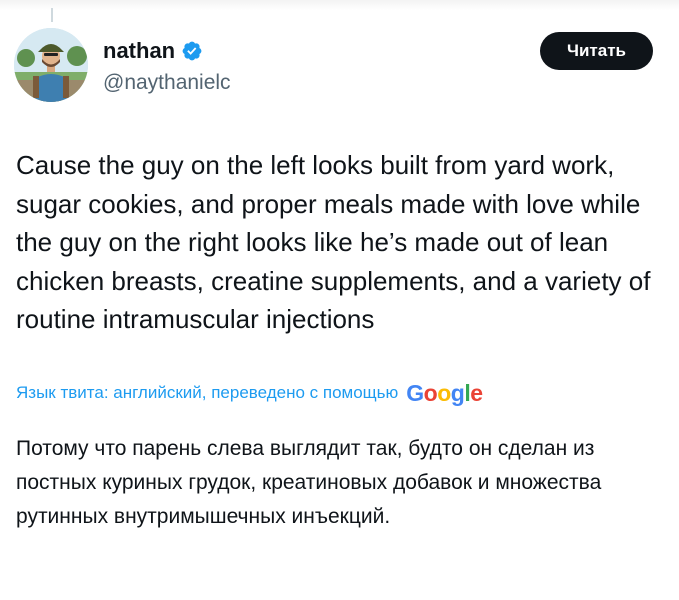 Image resolution: width=679 pixels, height=600 pixels. I want to click on follow-button: Читать, so click(596, 51).